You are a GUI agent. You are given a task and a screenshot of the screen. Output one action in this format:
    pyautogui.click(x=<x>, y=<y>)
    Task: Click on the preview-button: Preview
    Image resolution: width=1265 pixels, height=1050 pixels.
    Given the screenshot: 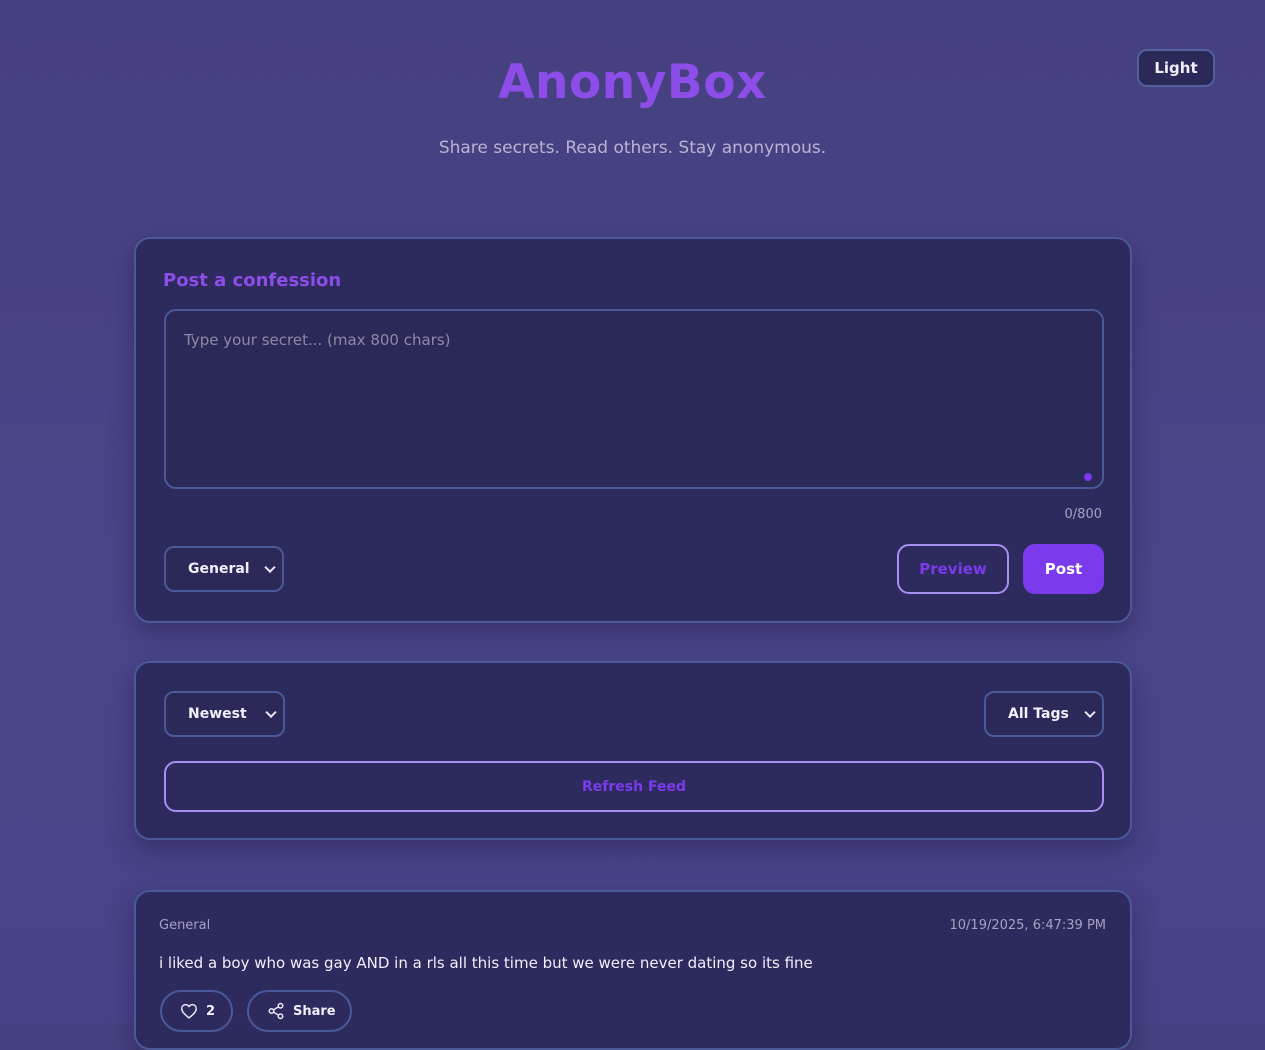 What is the action you would take?
    pyautogui.click(x=953, y=569)
    